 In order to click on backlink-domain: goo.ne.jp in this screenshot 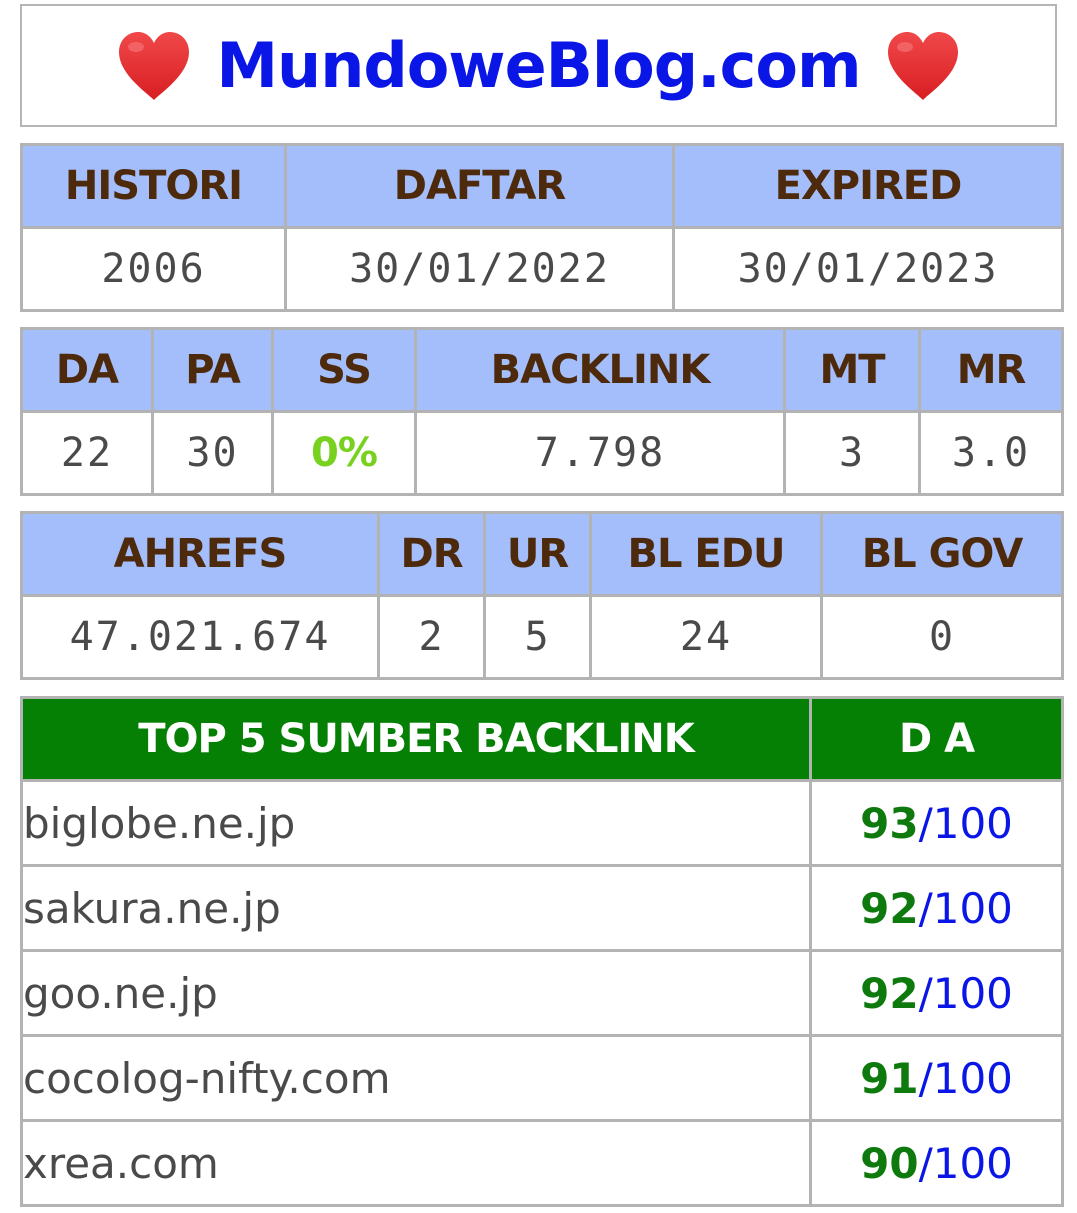, I will do `click(416, 993)`.